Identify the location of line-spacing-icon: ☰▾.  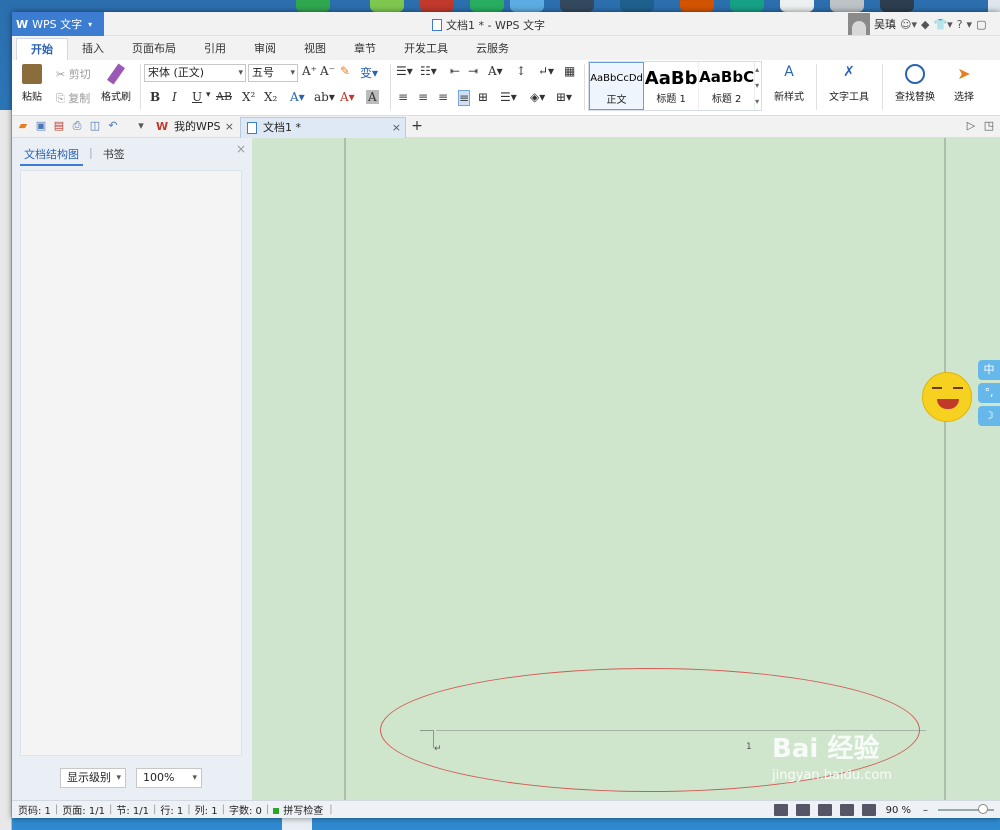
(508, 97).